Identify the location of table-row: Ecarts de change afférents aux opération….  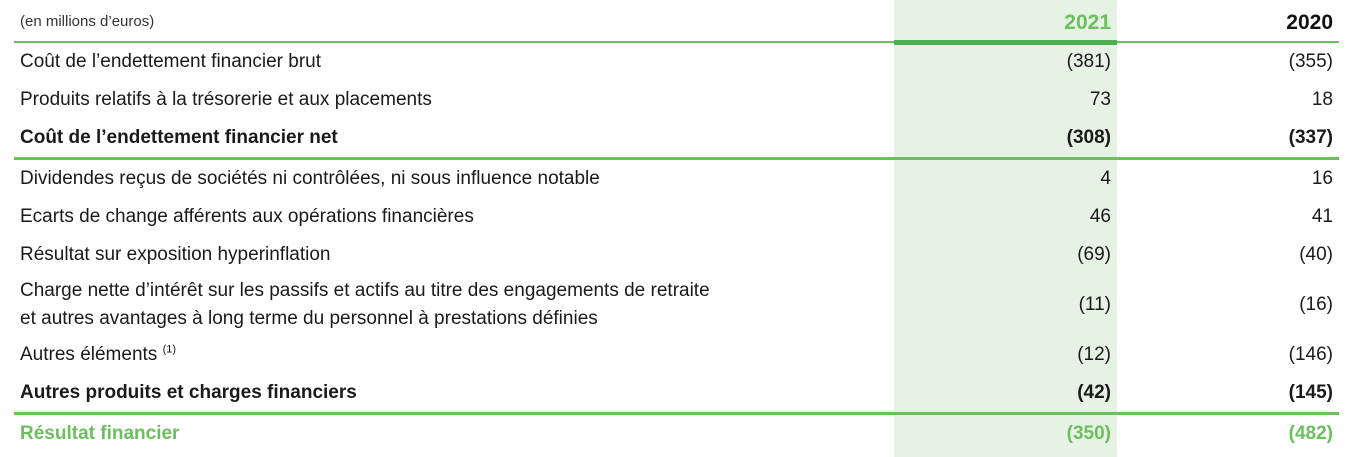
(676, 217).